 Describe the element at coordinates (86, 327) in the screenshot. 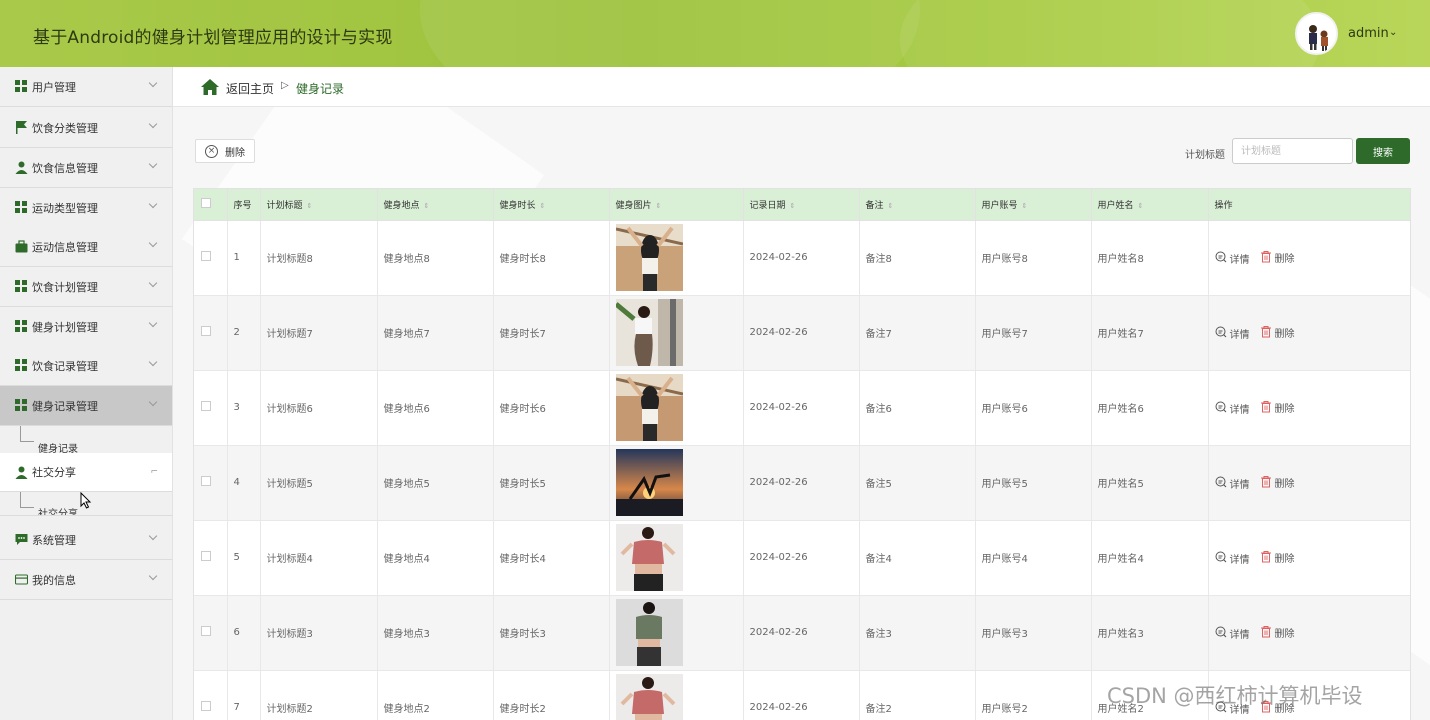

I see `sidebar-item-fitness-plan: 健身计划管理` at that location.